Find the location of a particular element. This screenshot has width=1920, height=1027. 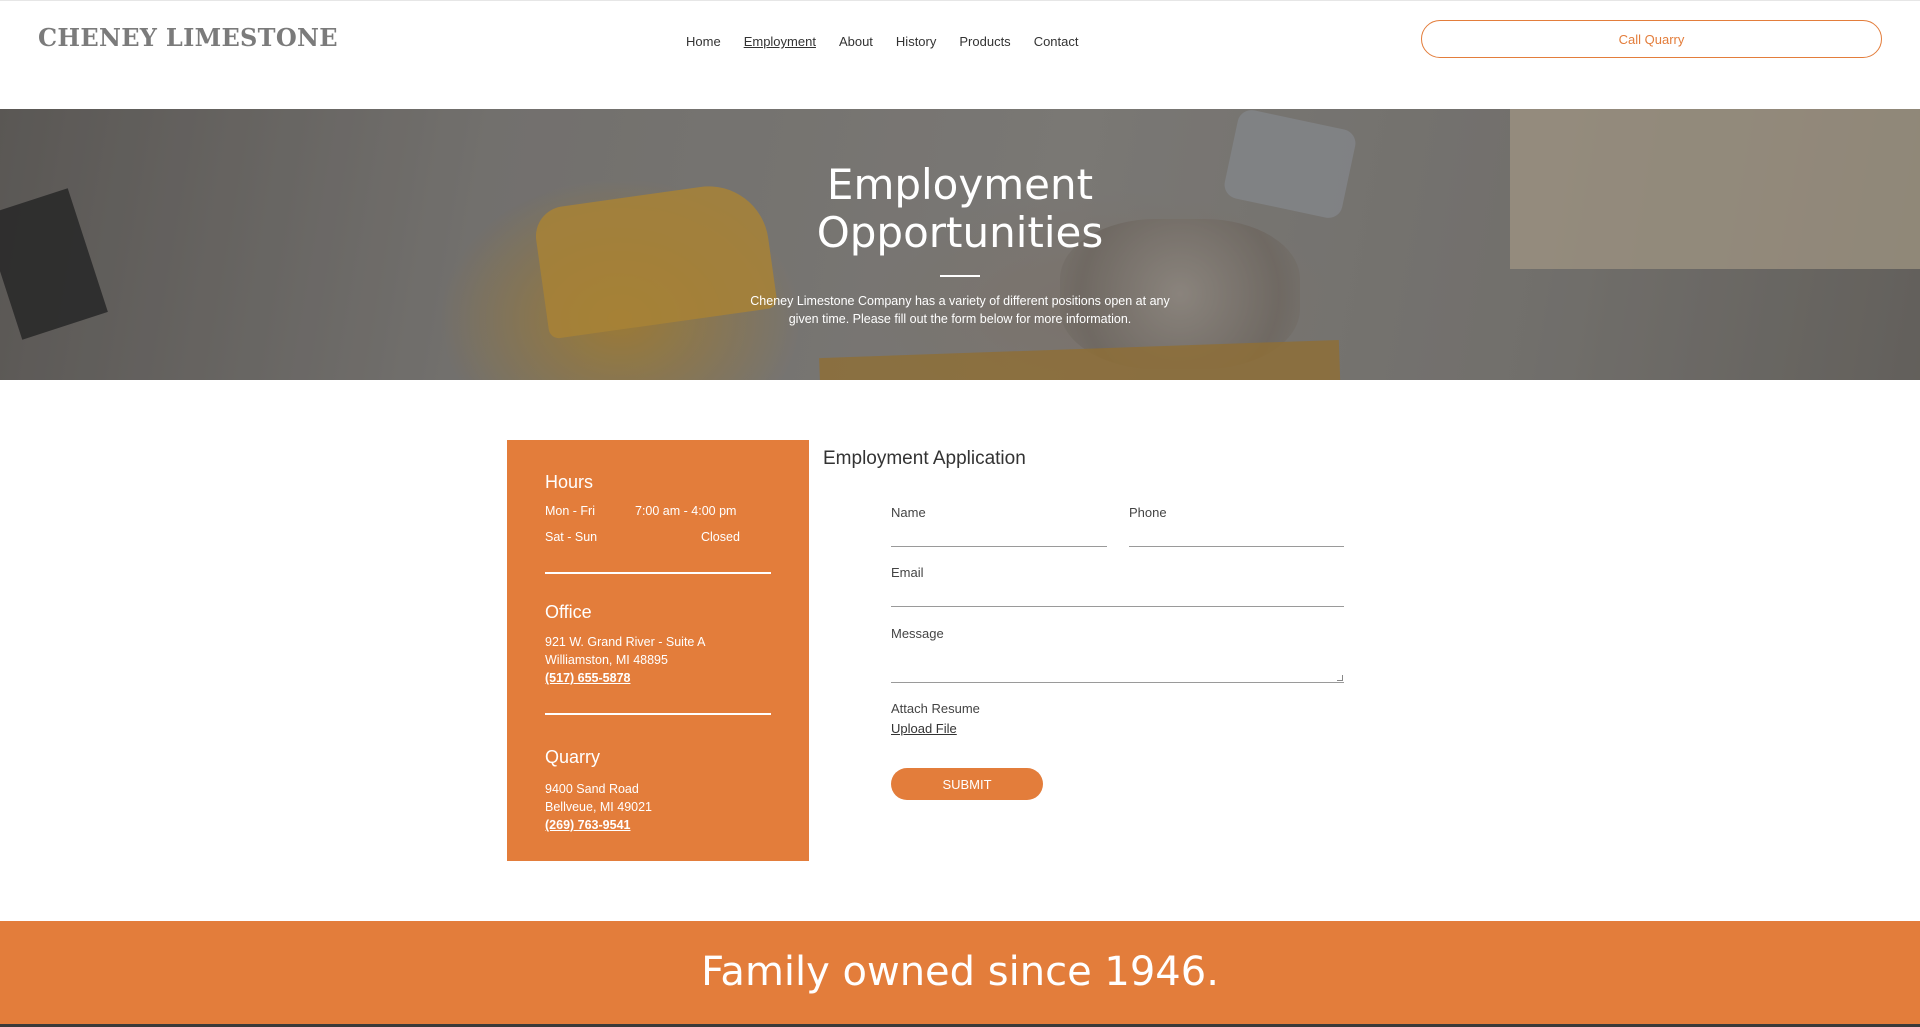

hero-title-line1: Employment is located at coordinates (960, 184).